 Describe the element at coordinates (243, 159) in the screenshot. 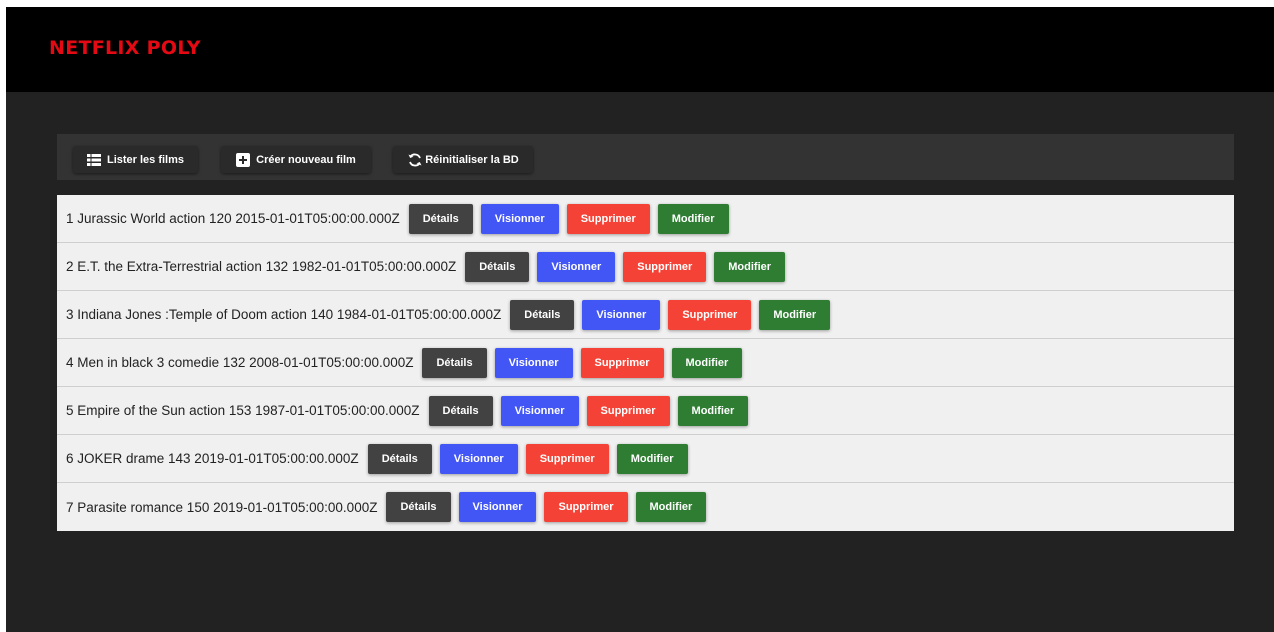

I see `plus-square-icon` at that location.